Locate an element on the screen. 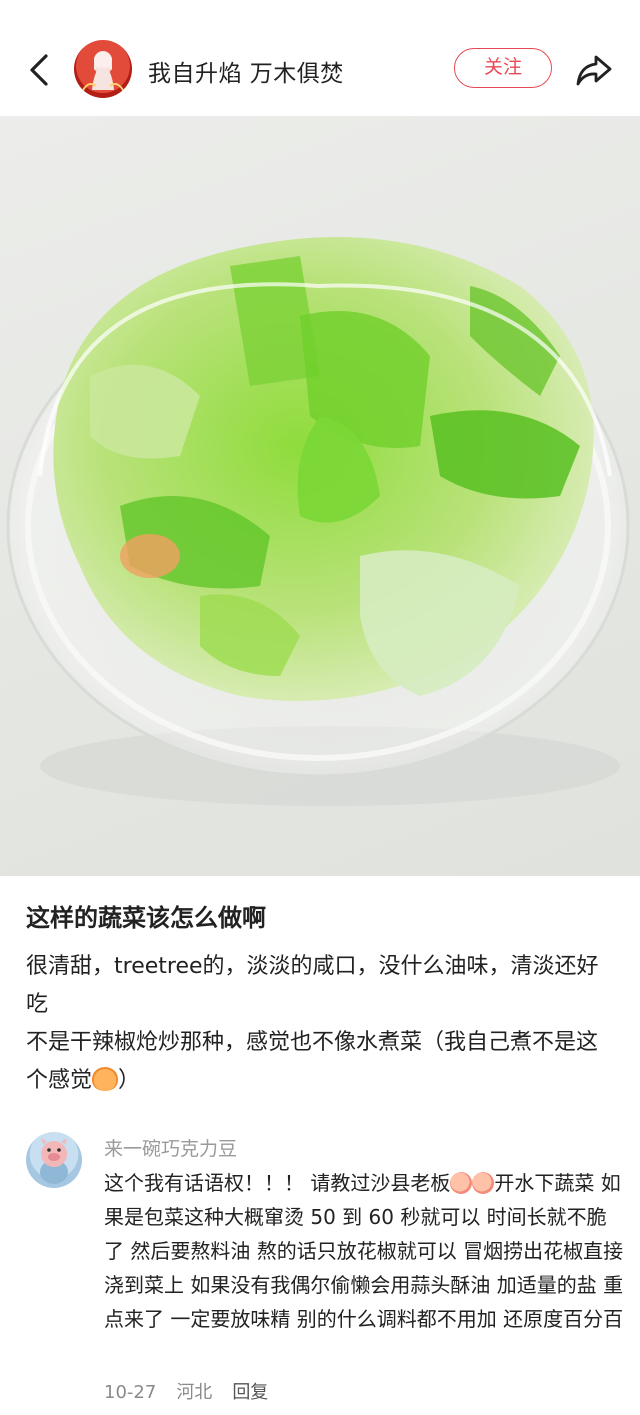 The height and width of the screenshot is (1415, 640). comment-date: 10-27 is located at coordinates (130, 1392).